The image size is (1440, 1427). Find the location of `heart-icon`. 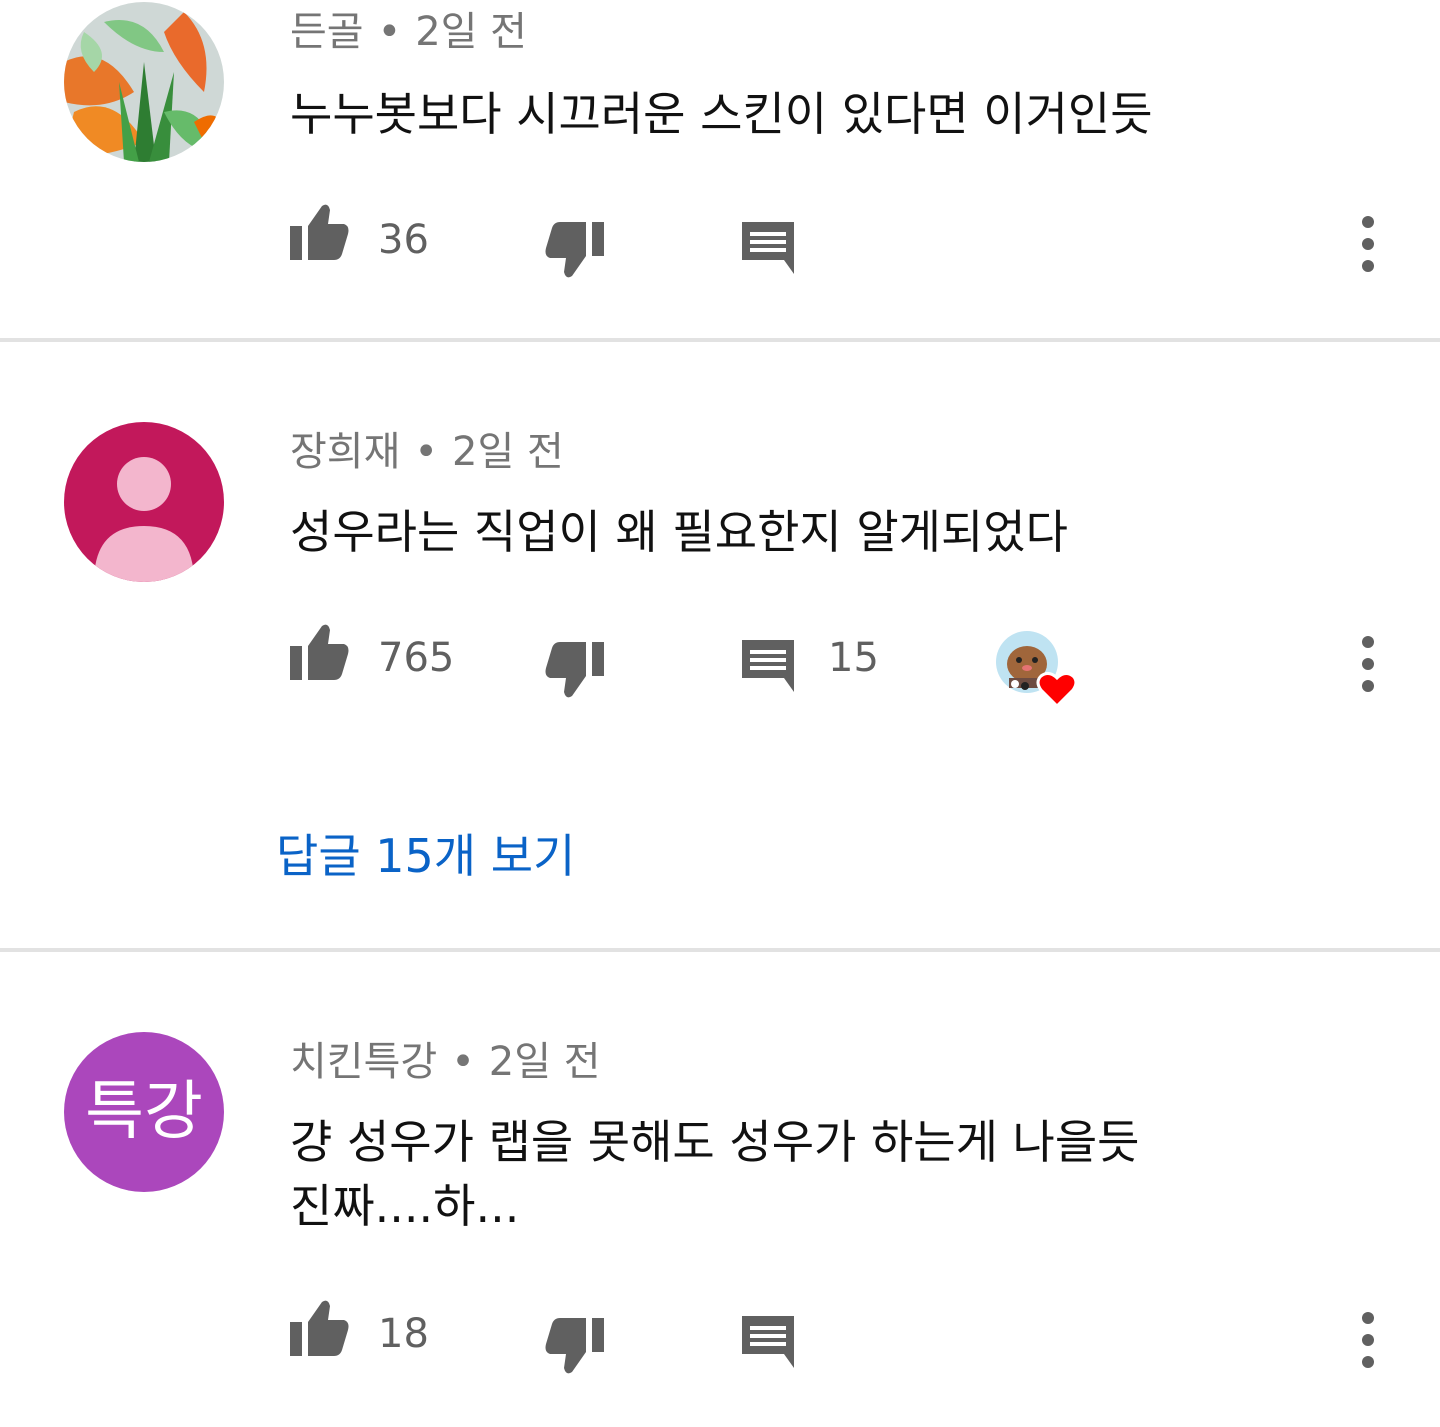

heart-icon is located at coordinates (1057, 689).